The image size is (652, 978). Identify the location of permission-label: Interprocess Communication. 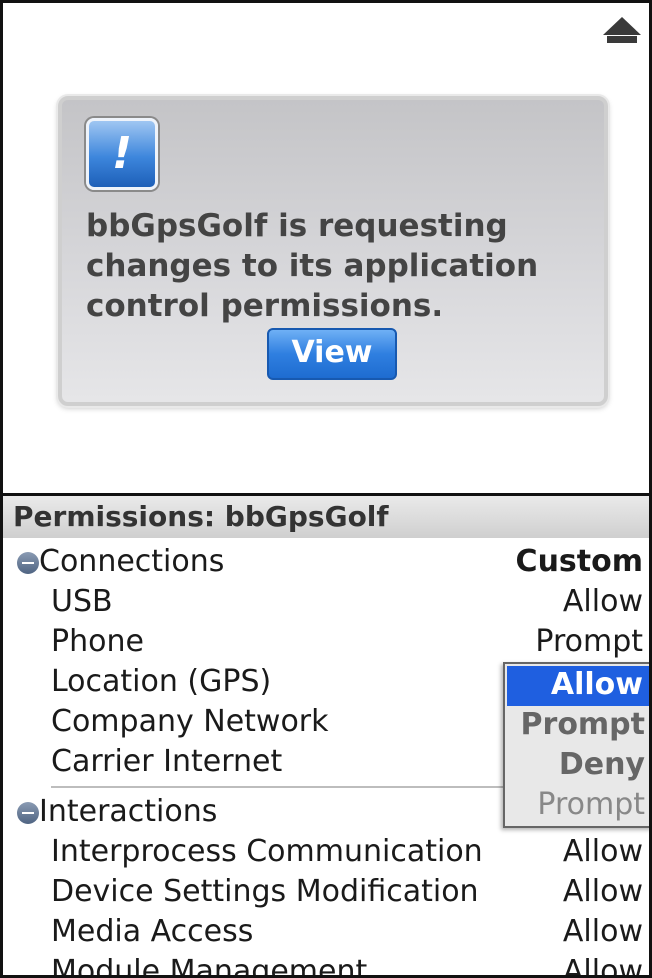
(267, 851).